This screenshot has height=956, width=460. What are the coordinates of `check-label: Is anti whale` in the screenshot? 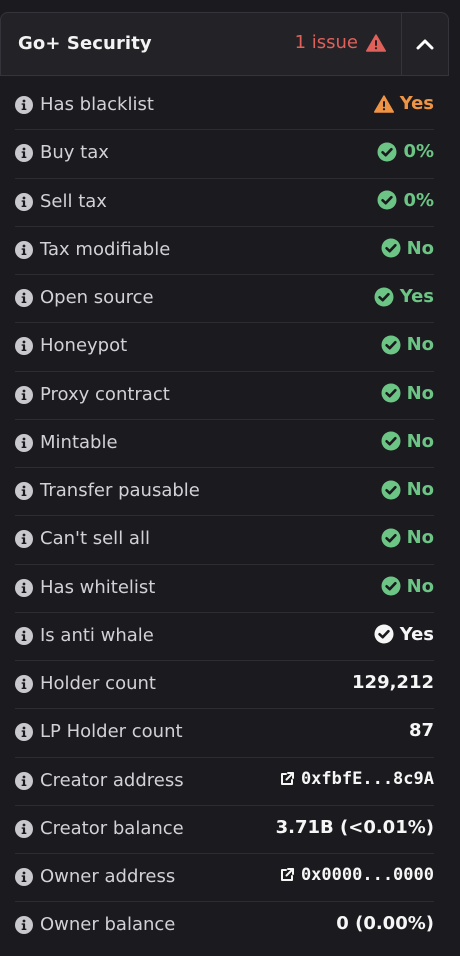 It's located at (97, 635).